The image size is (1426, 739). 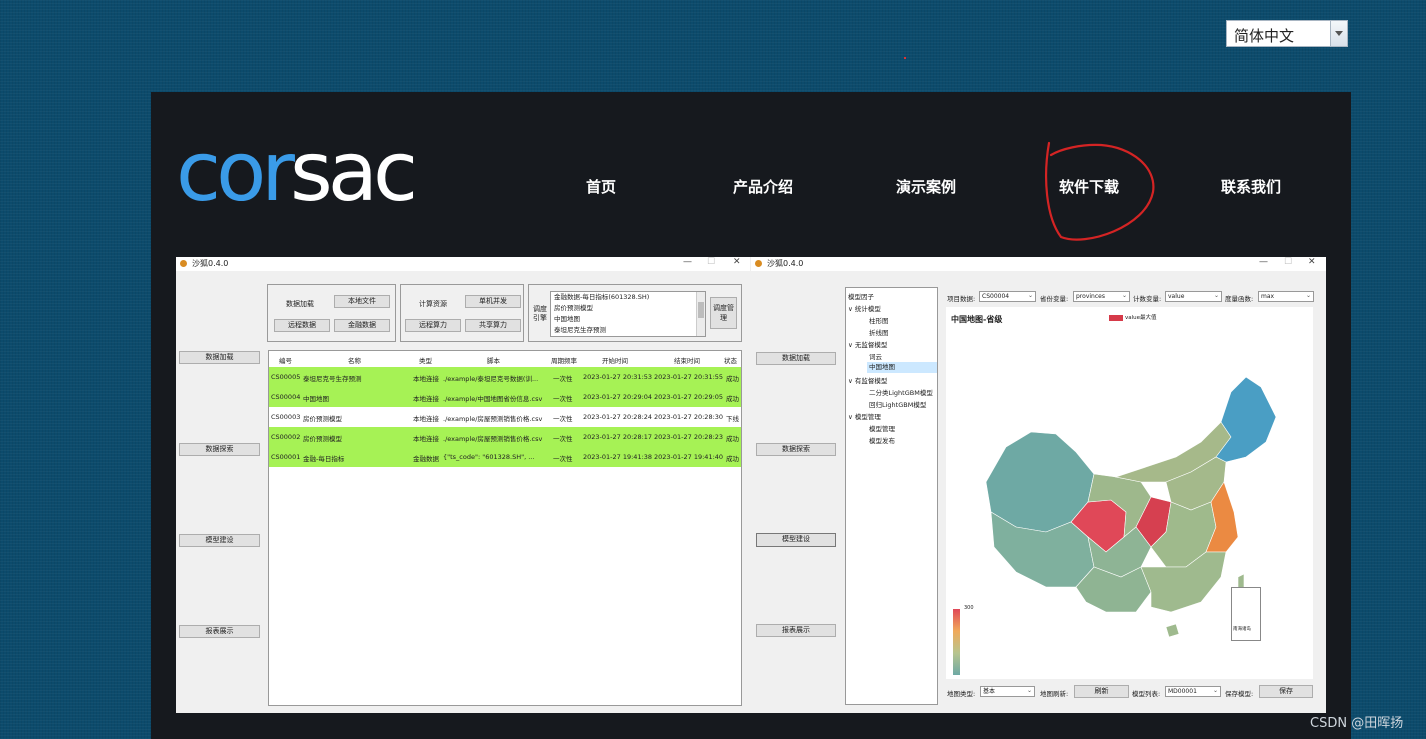 What do you see at coordinates (1338, 33) in the screenshot?
I see `chevron-down-icon` at bounding box center [1338, 33].